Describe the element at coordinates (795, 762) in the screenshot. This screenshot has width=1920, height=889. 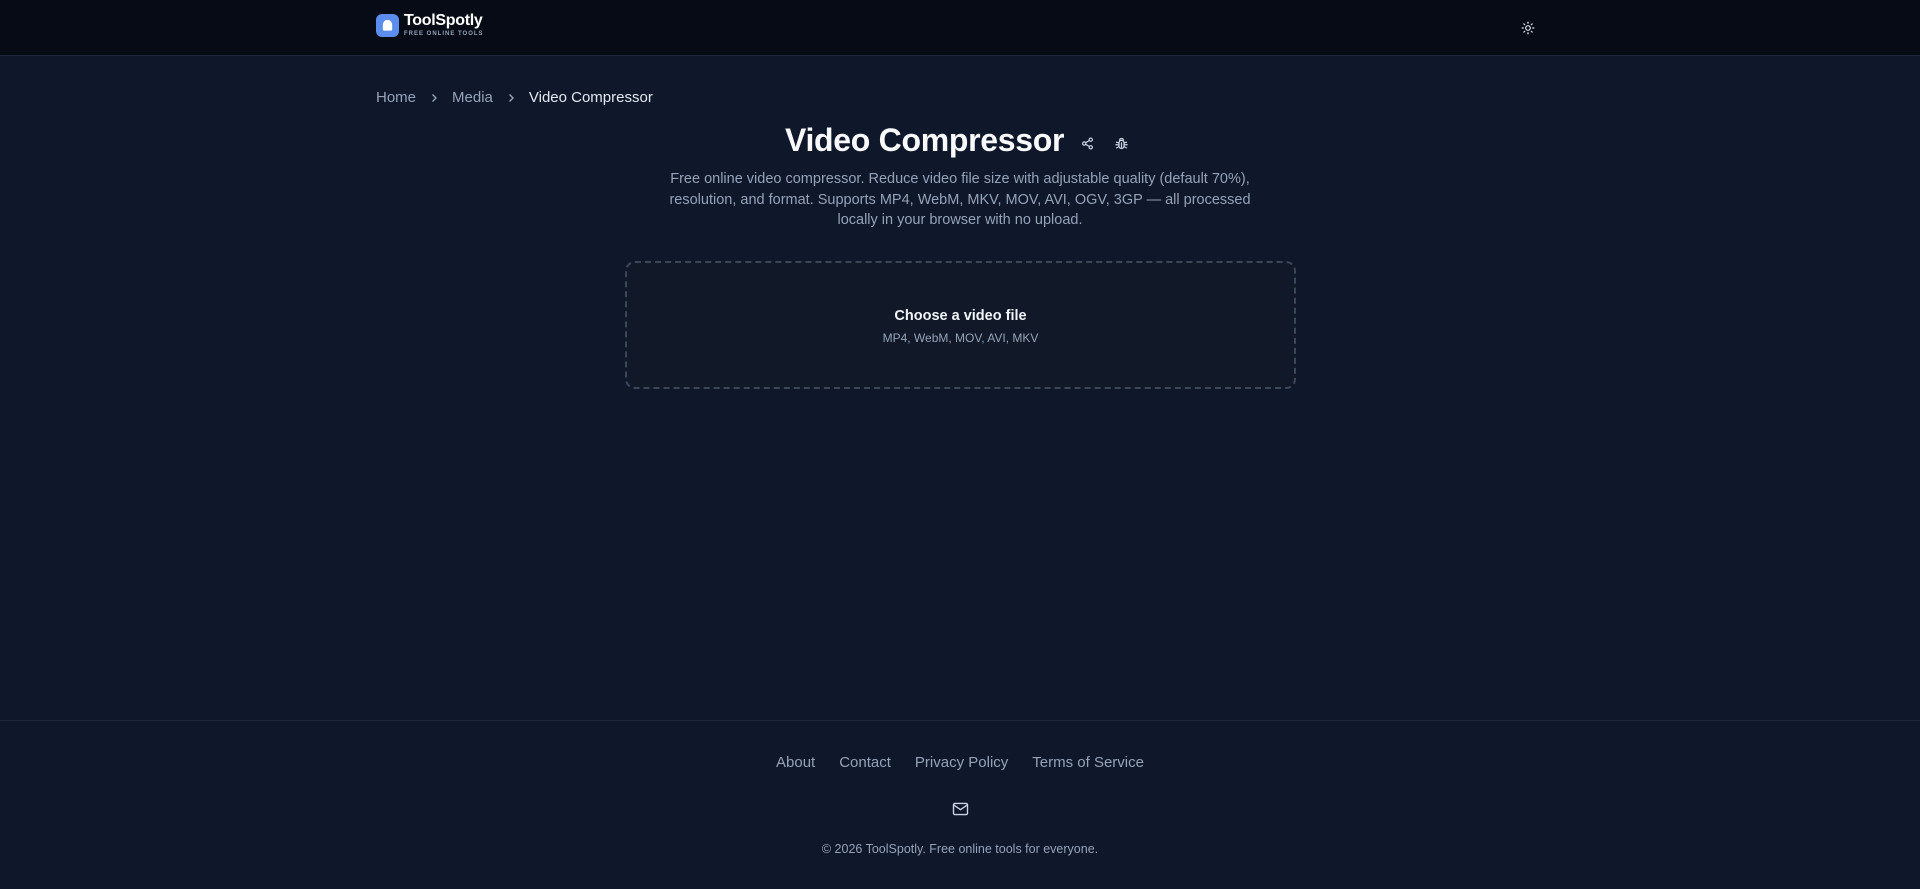
I see `footer-link-about: About` at that location.